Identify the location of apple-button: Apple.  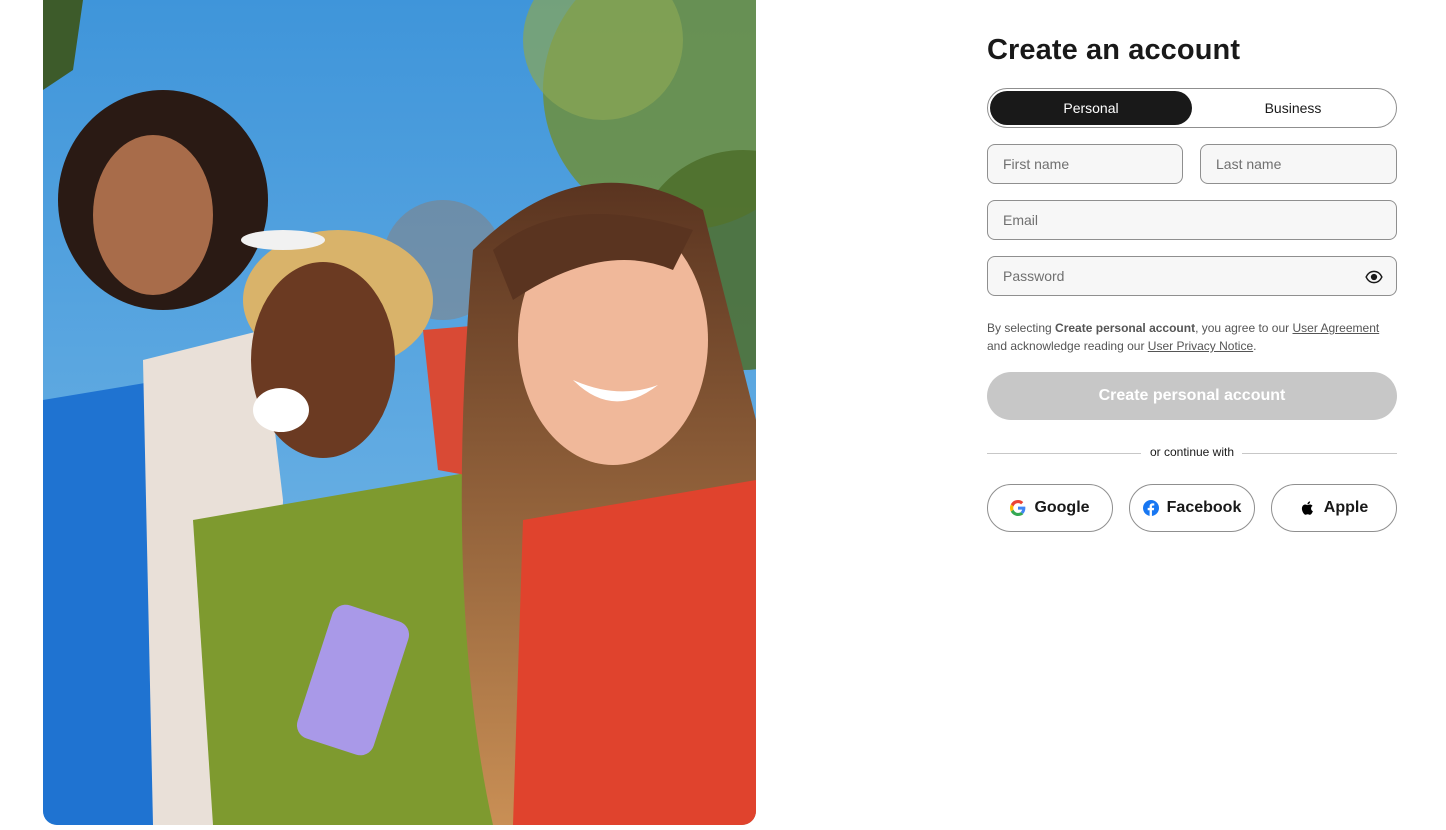
(1334, 508).